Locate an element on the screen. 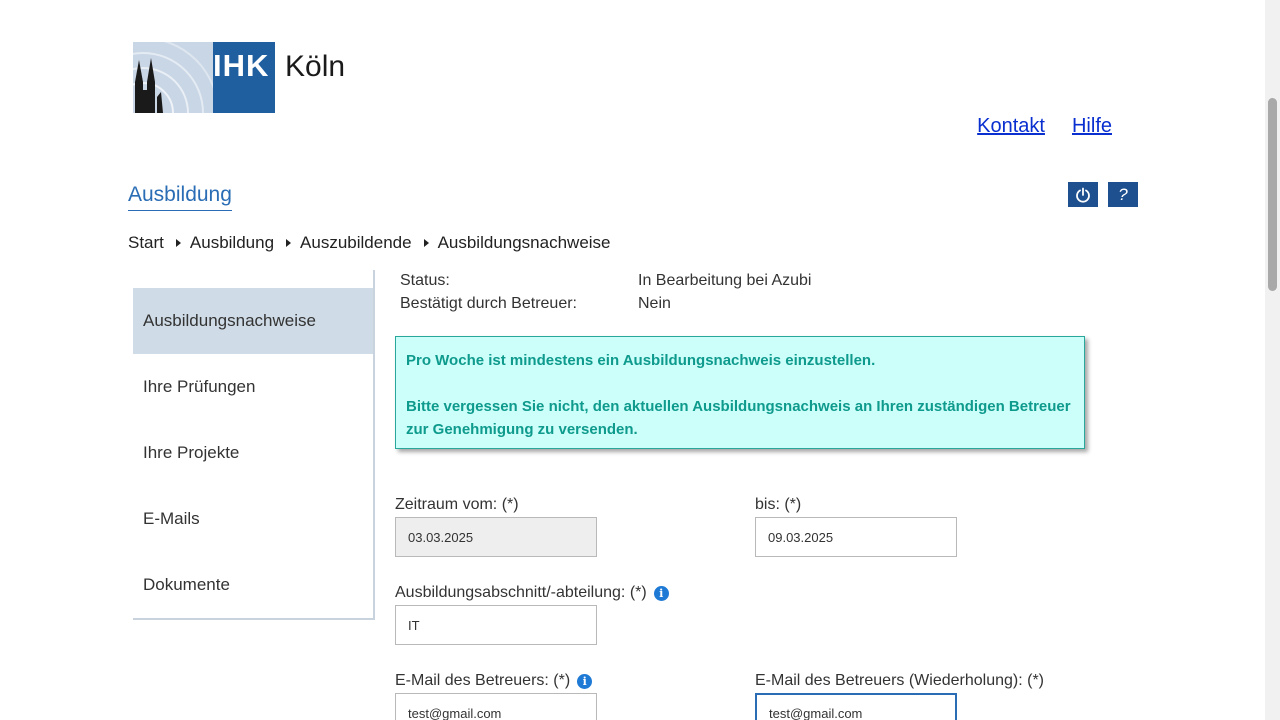  from-date-label: Zeitraum vom: (*) is located at coordinates (457, 504).